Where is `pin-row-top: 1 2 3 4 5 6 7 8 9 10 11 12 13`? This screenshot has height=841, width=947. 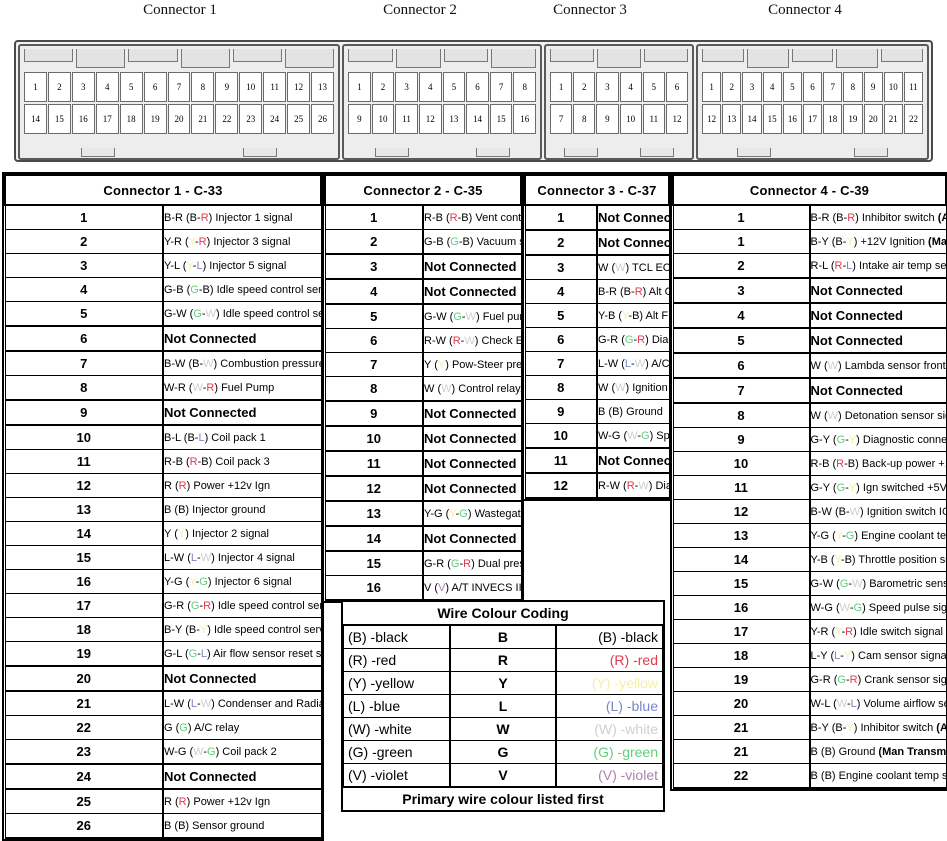 pin-row-top: 1 2 3 4 5 6 7 8 9 10 11 12 13 is located at coordinates (179, 87).